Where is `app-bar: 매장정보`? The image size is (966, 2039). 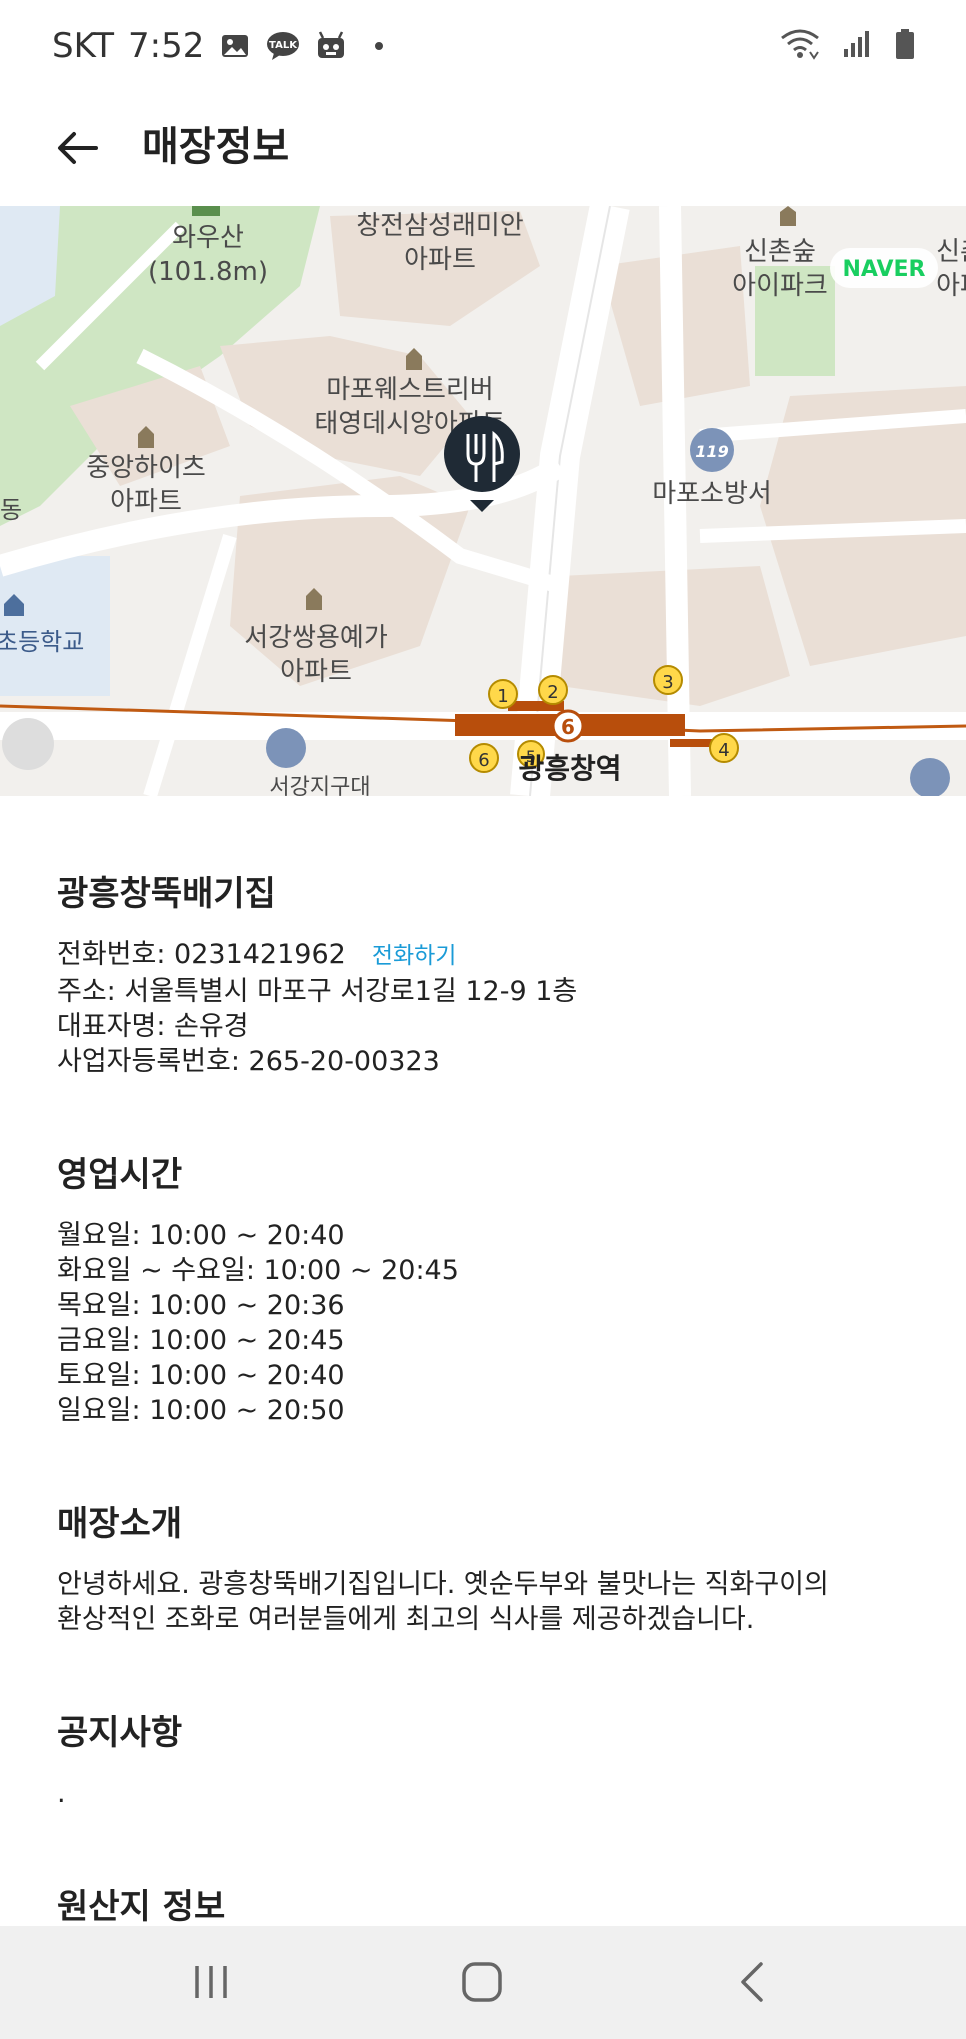 app-bar: 매장정보 is located at coordinates (483, 149).